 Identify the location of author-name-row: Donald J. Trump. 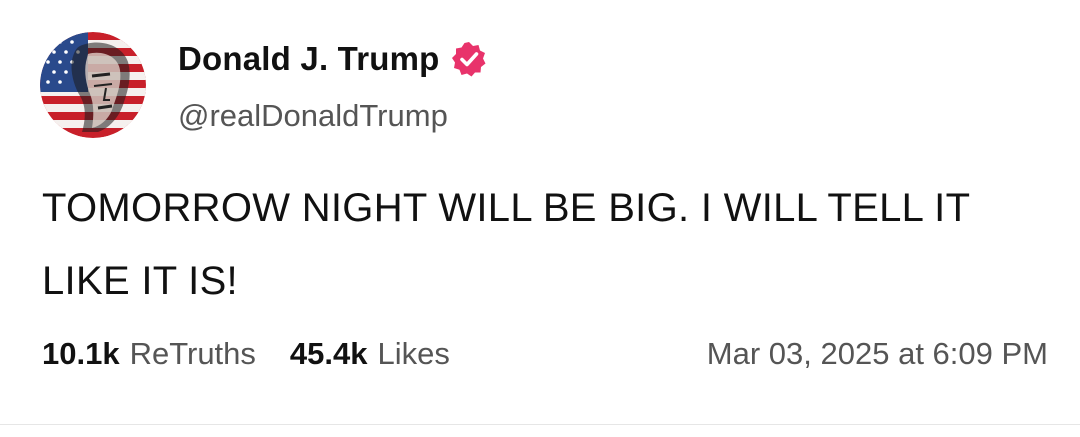
(333, 59).